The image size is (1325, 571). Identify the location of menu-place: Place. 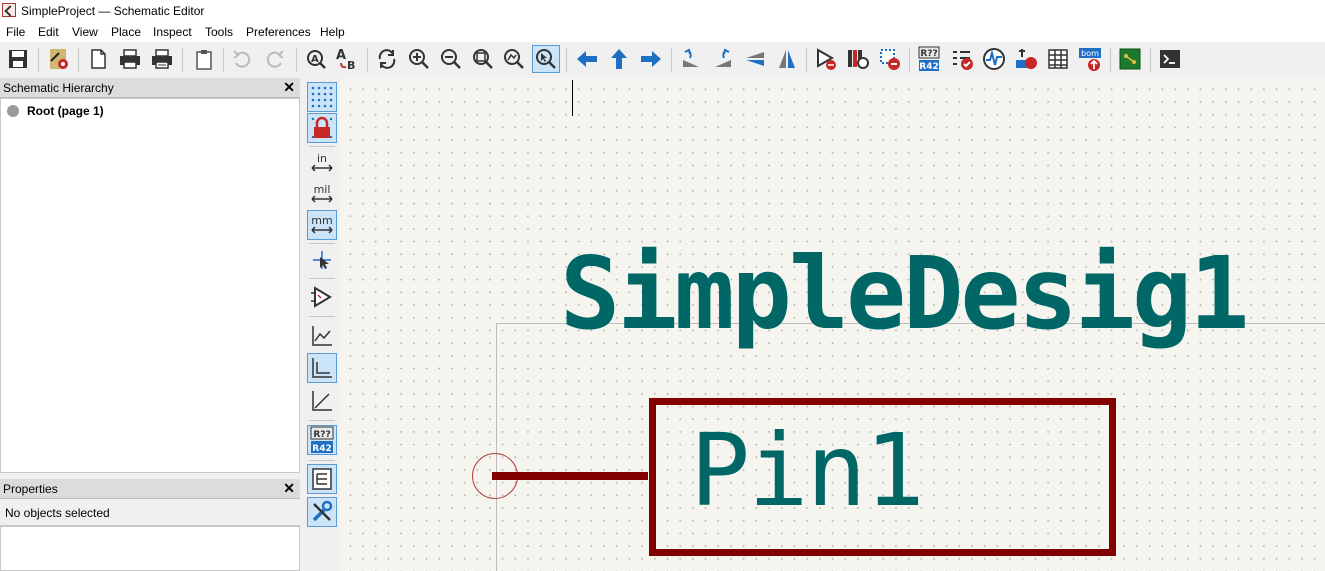
(126, 32).